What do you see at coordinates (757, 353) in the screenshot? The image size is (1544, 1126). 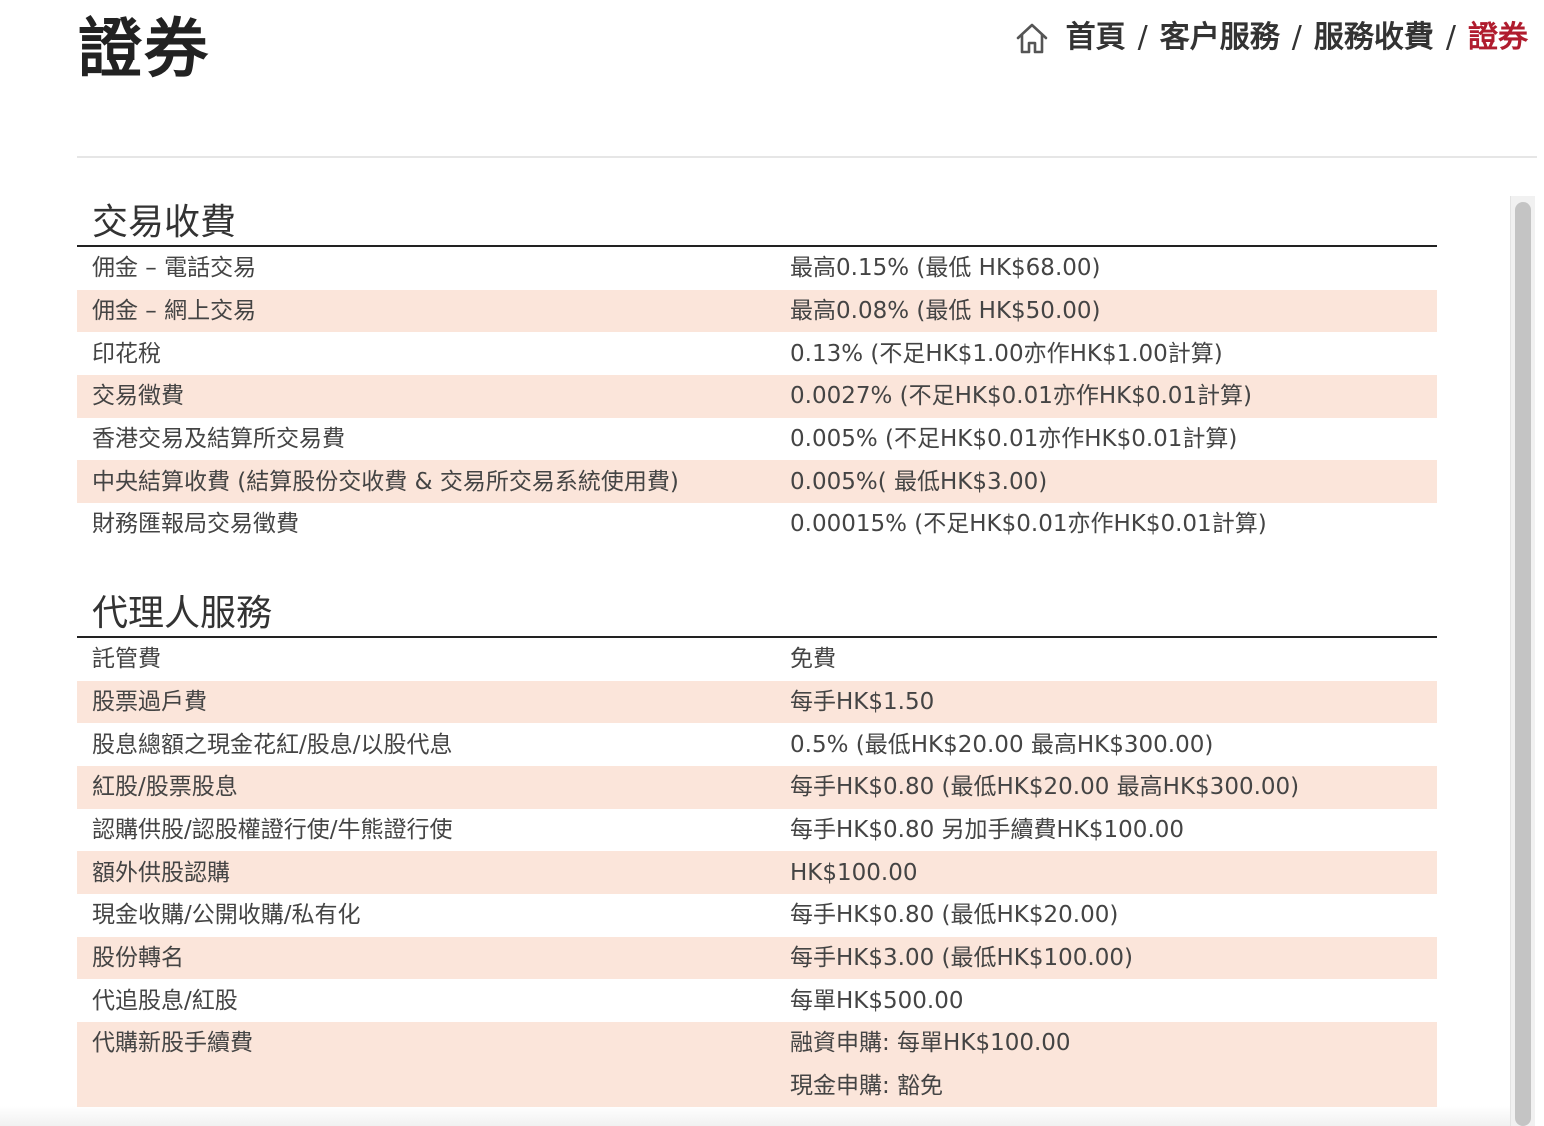 I see `table-row: 印花稅 0.13% (不足HK$1.00亦作HK$1.00計算)` at bounding box center [757, 353].